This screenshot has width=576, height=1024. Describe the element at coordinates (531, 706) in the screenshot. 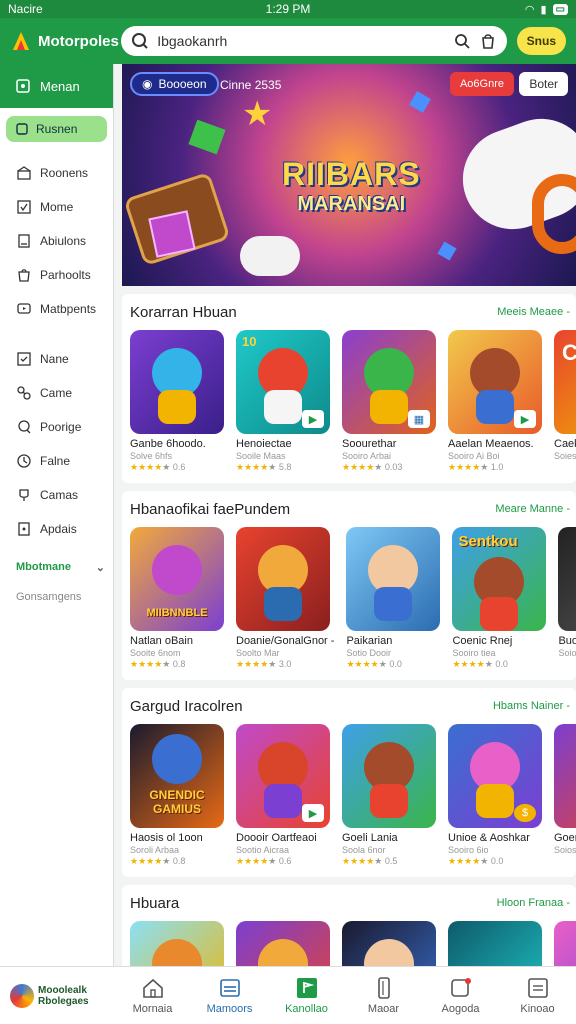

I see `see-more-link: Hbams Nainer -` at that location.